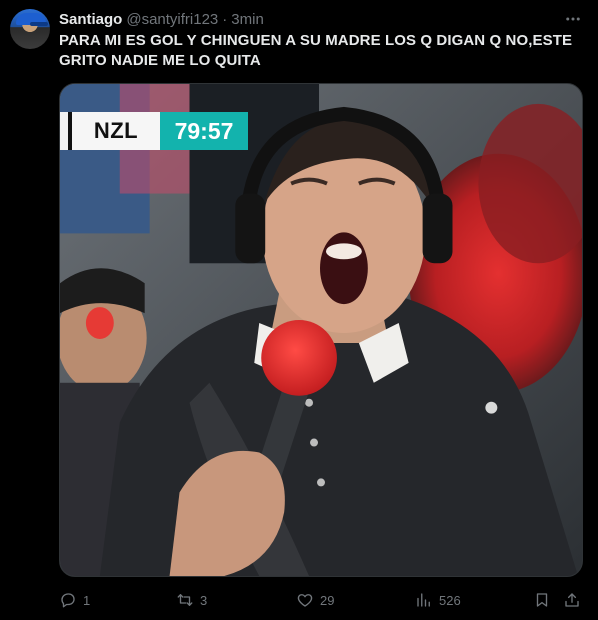 This screenshot has width=598, height=620. What do you see at coordinates (450, 600) in the screenshot?
I see `views-count: 526` at bounding box center [450, 600].